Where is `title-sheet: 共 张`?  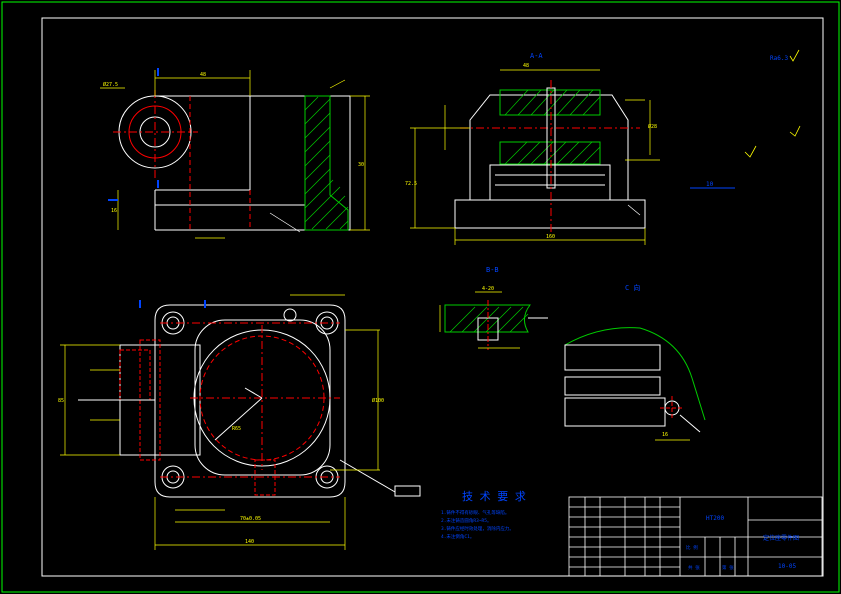 title-sheet: 共 张 is located at coordinates (694, 567).